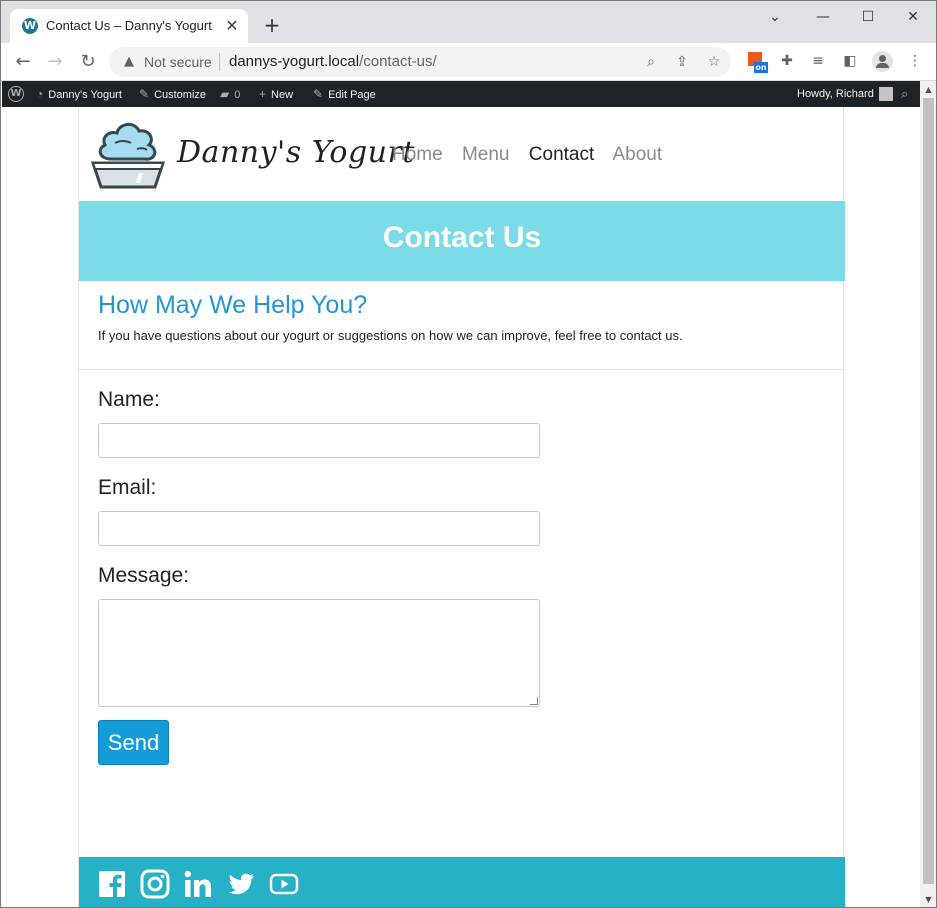 The height and width of the screenshot is (908, 937). Describe the element at coordinates (761, 67) in the screenshot. I see `extension-badge: on` at that location.